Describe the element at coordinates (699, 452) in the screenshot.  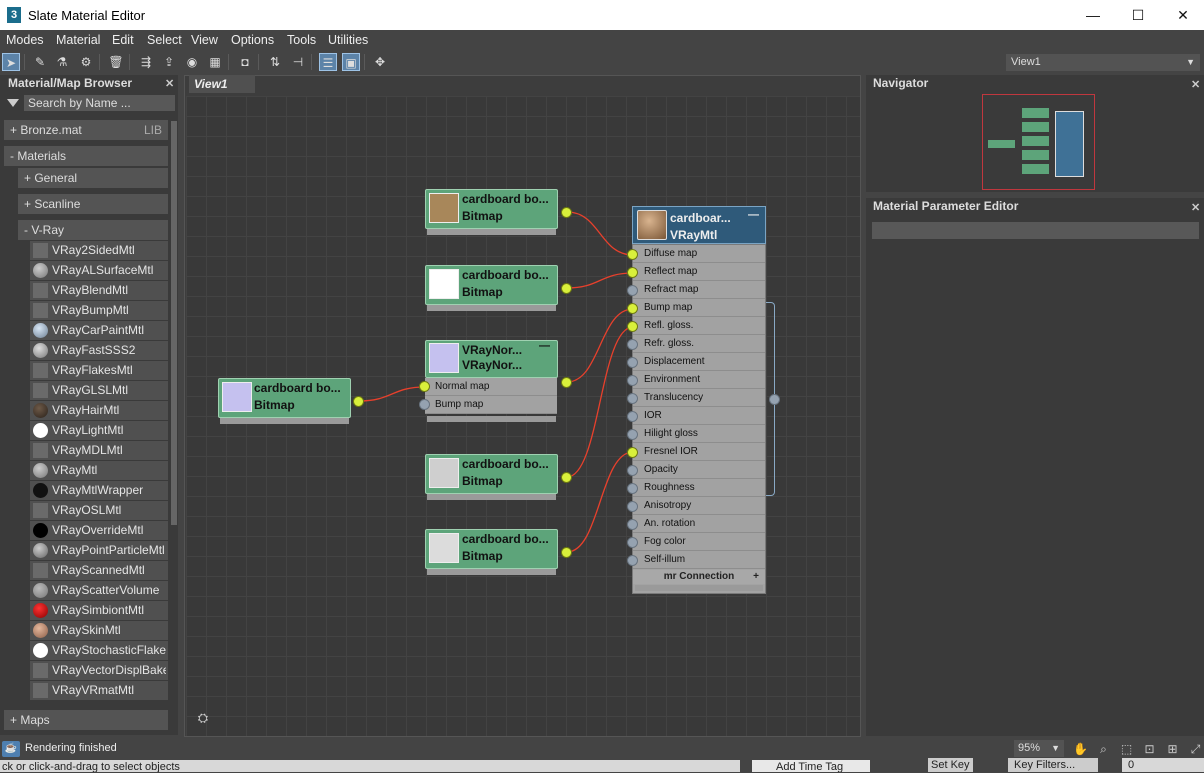
I see `slot-fresnel-ior: Fresnel IOR` at that location.